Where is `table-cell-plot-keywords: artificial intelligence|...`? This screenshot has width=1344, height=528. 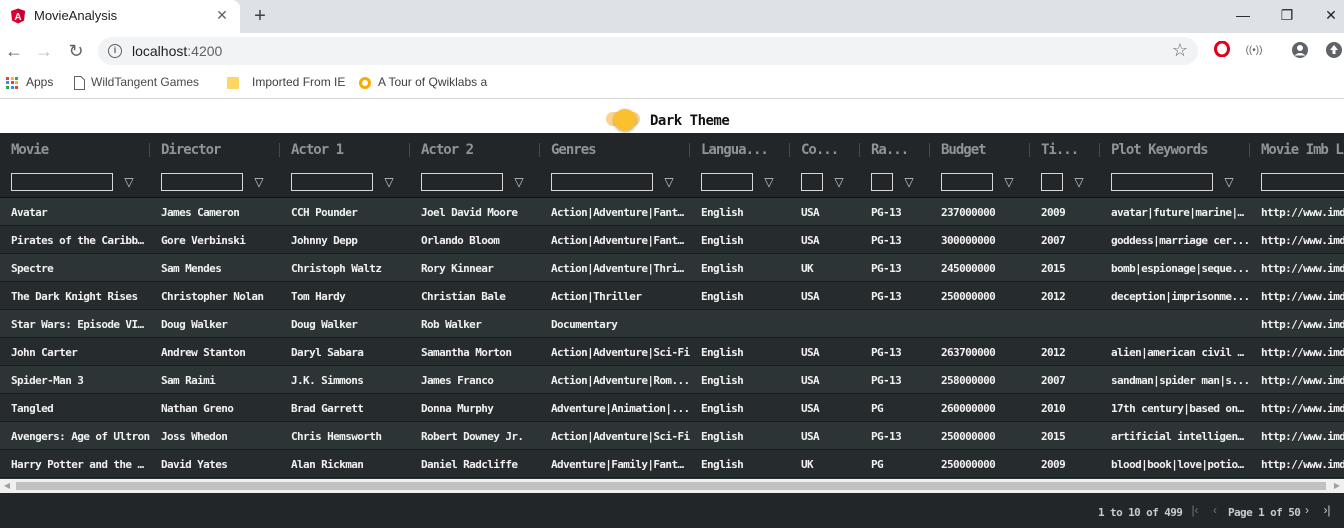 table-cell-plot-keywords: artificial intelligence|... is located at coordinates (1175, 436).